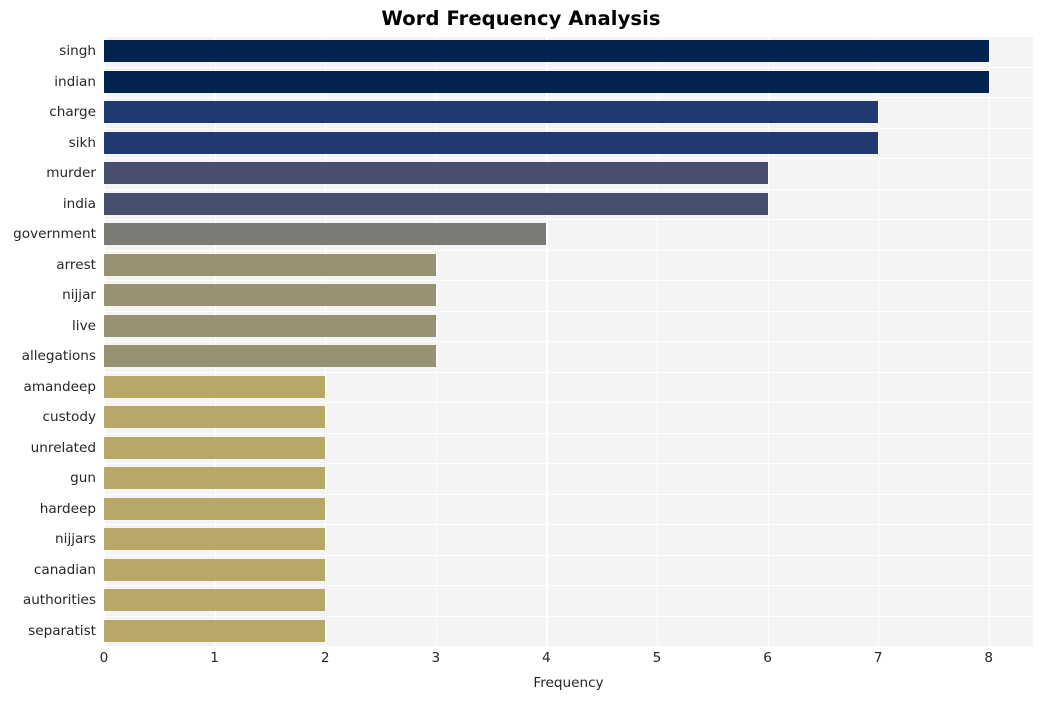 The height and width of the screenshot is (701, 1042). Describe the element at coordinates (436, 658) in the screenshot. I see `x-axis-tick-label: 3` at that location.